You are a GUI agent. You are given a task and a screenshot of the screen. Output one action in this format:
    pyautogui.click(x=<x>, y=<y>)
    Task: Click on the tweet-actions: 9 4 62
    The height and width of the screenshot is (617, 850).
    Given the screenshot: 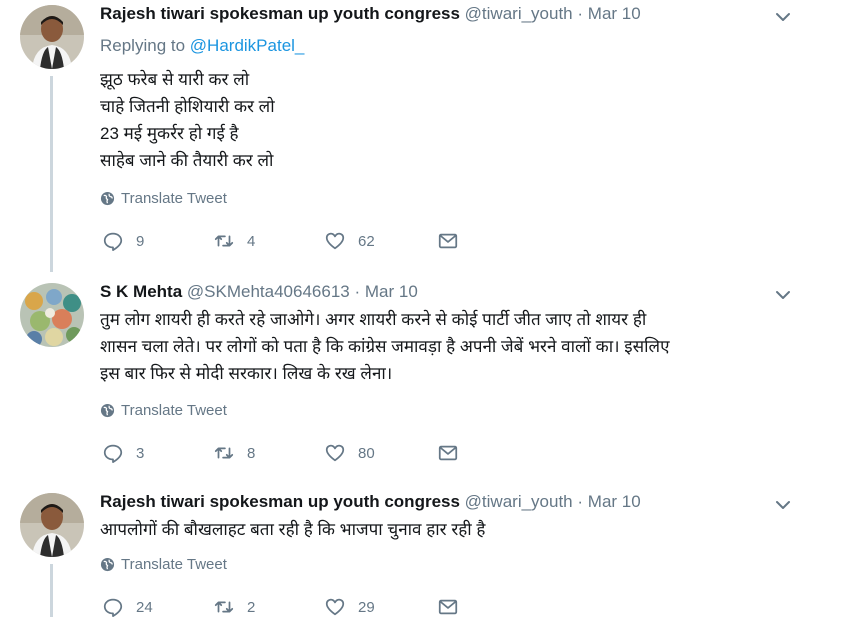 What is the action you would take?
    pyautogui.click(x=280, y=241)
    